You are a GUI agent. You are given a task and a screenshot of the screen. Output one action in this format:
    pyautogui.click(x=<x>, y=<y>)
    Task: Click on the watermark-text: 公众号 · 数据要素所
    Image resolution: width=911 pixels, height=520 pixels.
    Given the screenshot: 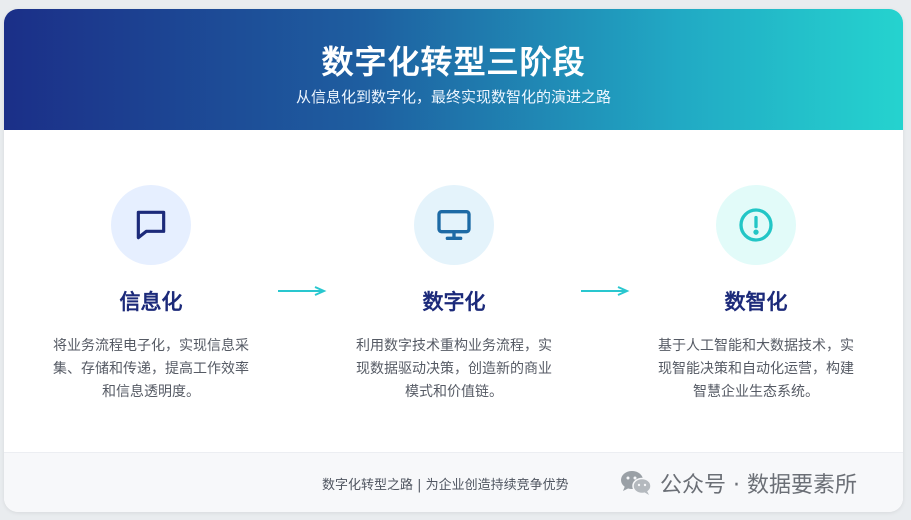 What is the action you would take?
    pyautogui.click(x=758, y=485)
    